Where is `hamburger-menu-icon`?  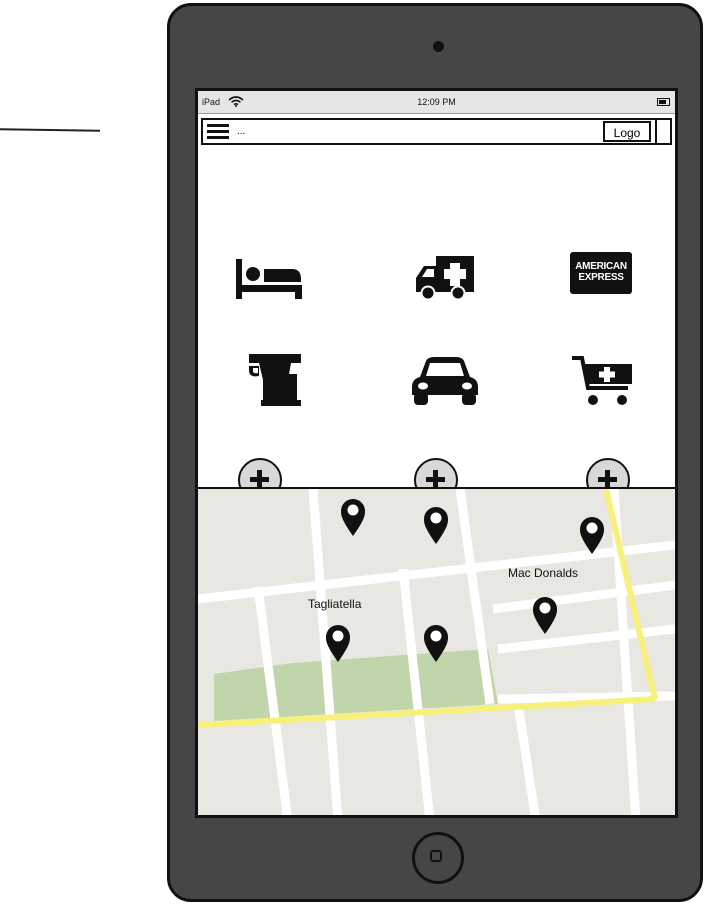 hamburger-menu-icon is located at coordinates (218, 132).